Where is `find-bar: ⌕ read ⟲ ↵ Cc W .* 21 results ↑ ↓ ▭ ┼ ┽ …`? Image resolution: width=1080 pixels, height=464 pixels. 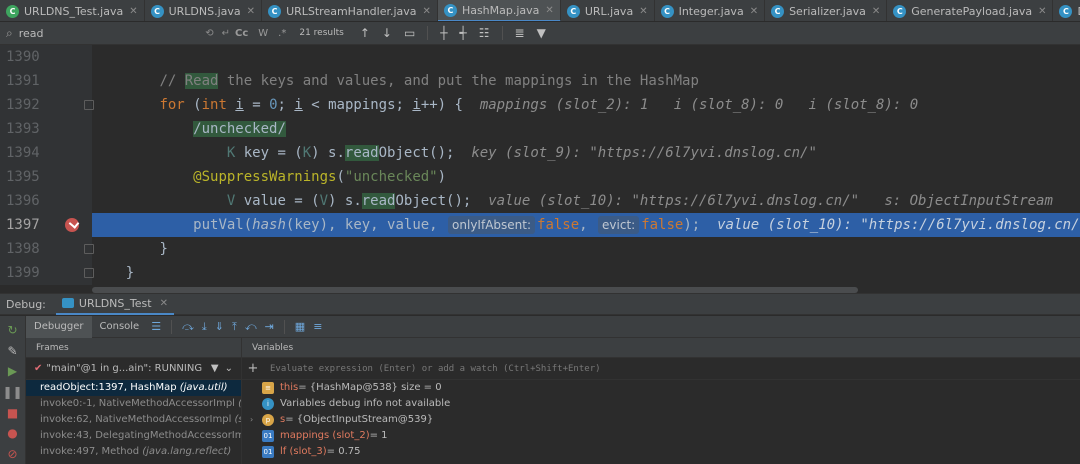 find-bar: ⌕ read ⟲ ↵ Cc W .* 21 results ↑ ↓ ▭ ┼ ┽ … is located at coordinates (540, 33).